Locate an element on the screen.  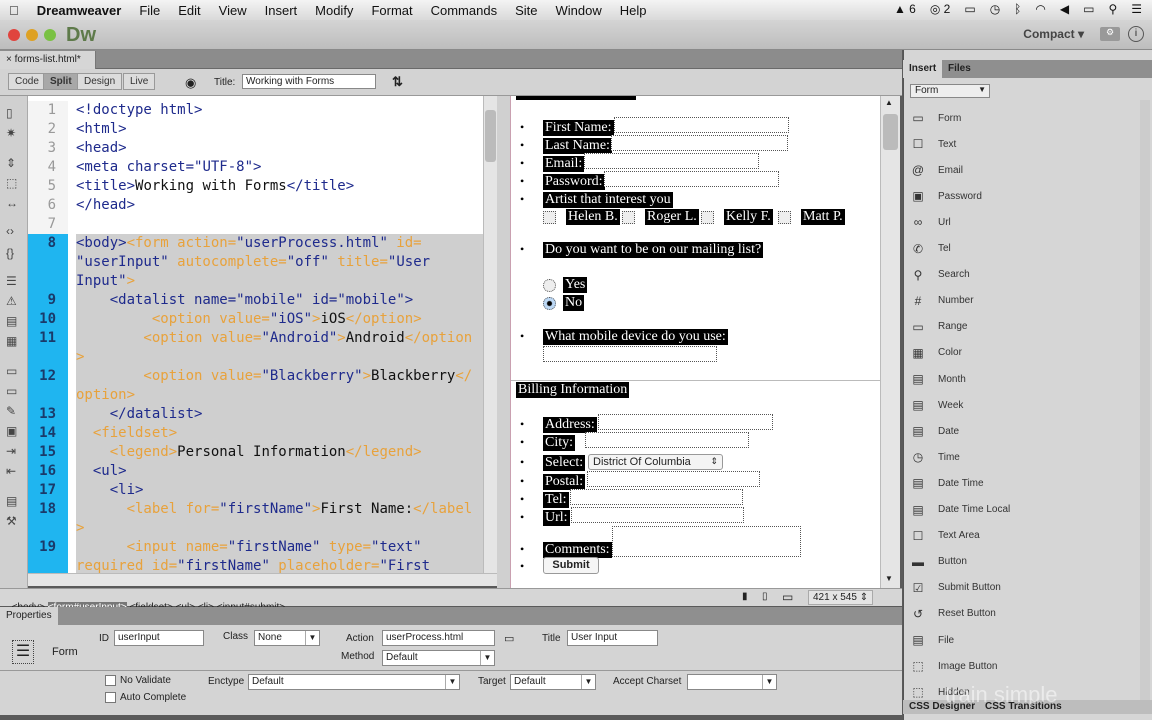
insert-item-number: # Number is located at coordinates (942, 301).